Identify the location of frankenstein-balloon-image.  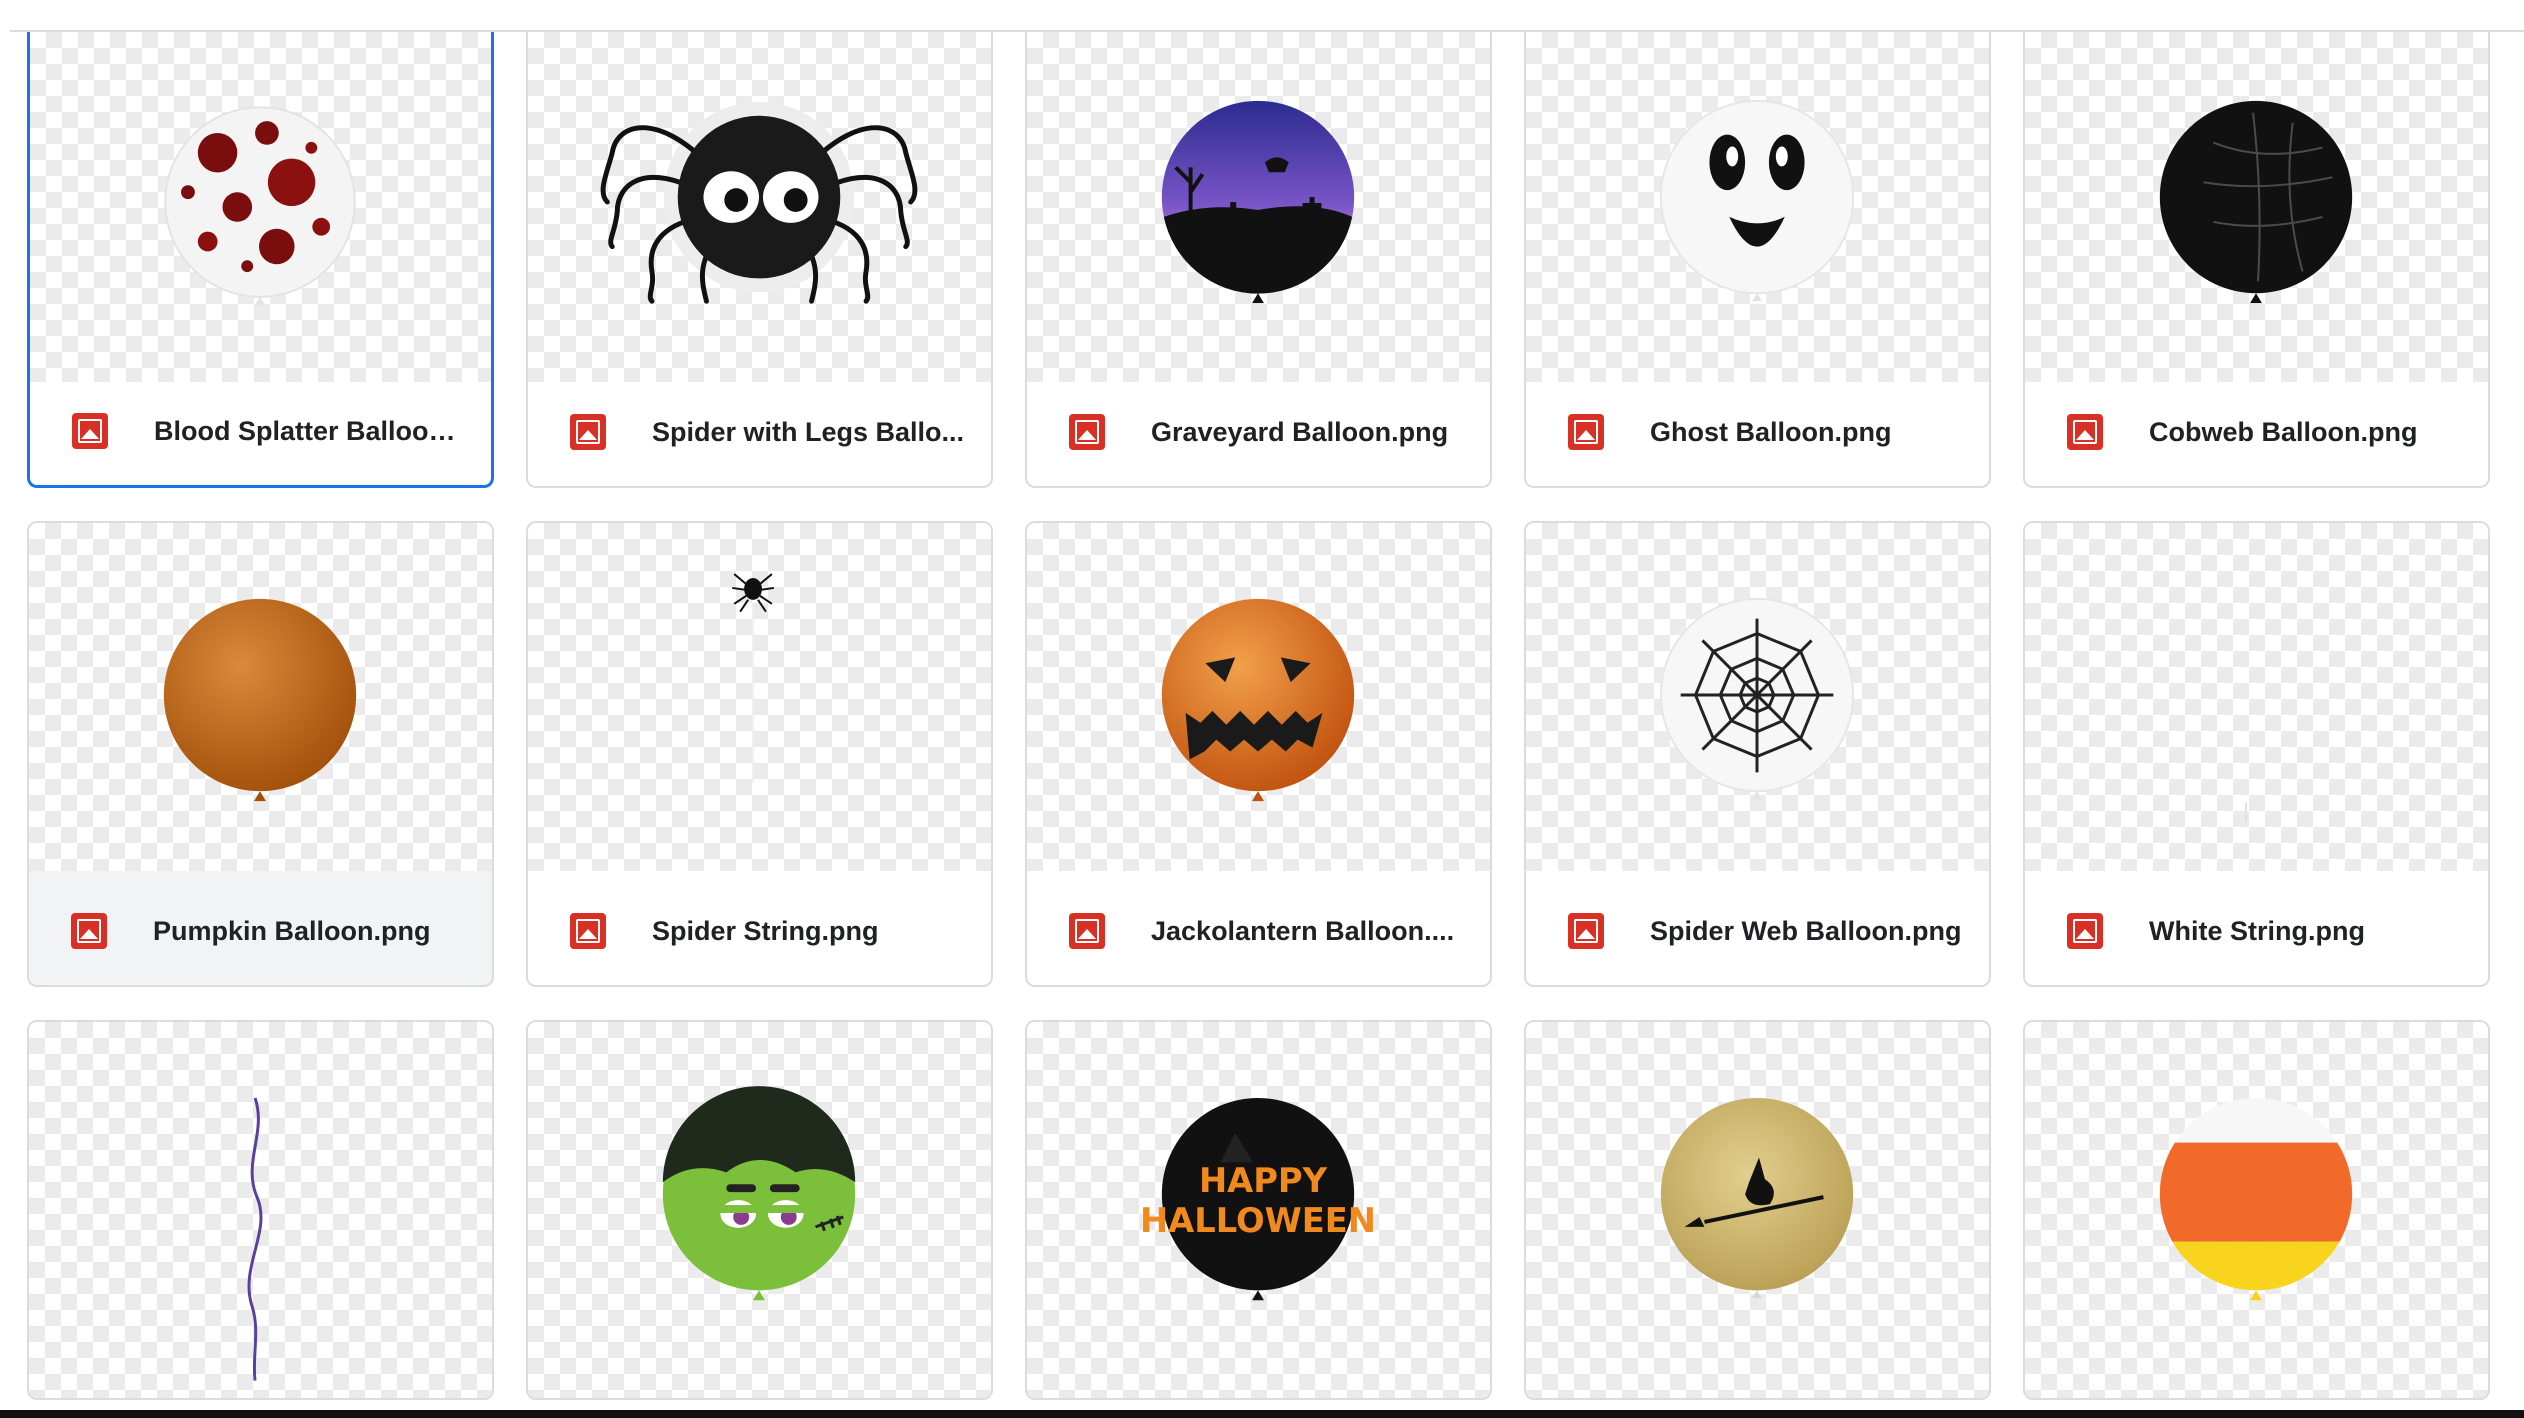
(759, 1193).